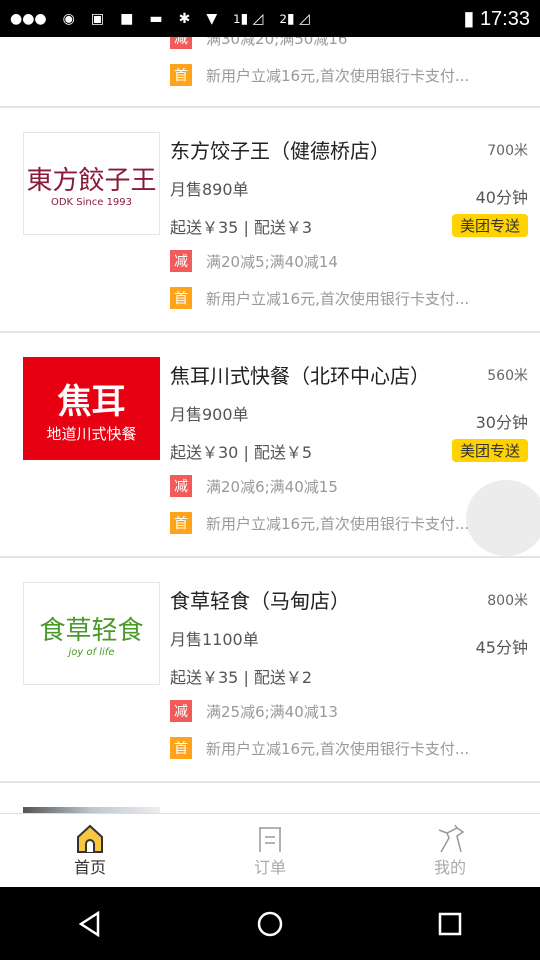 This screenshot has width=540, height=960. Describe the element at coordinates (91, 433) in the screenshot. I see `logo-sub: 地道川式快餐` at that location.